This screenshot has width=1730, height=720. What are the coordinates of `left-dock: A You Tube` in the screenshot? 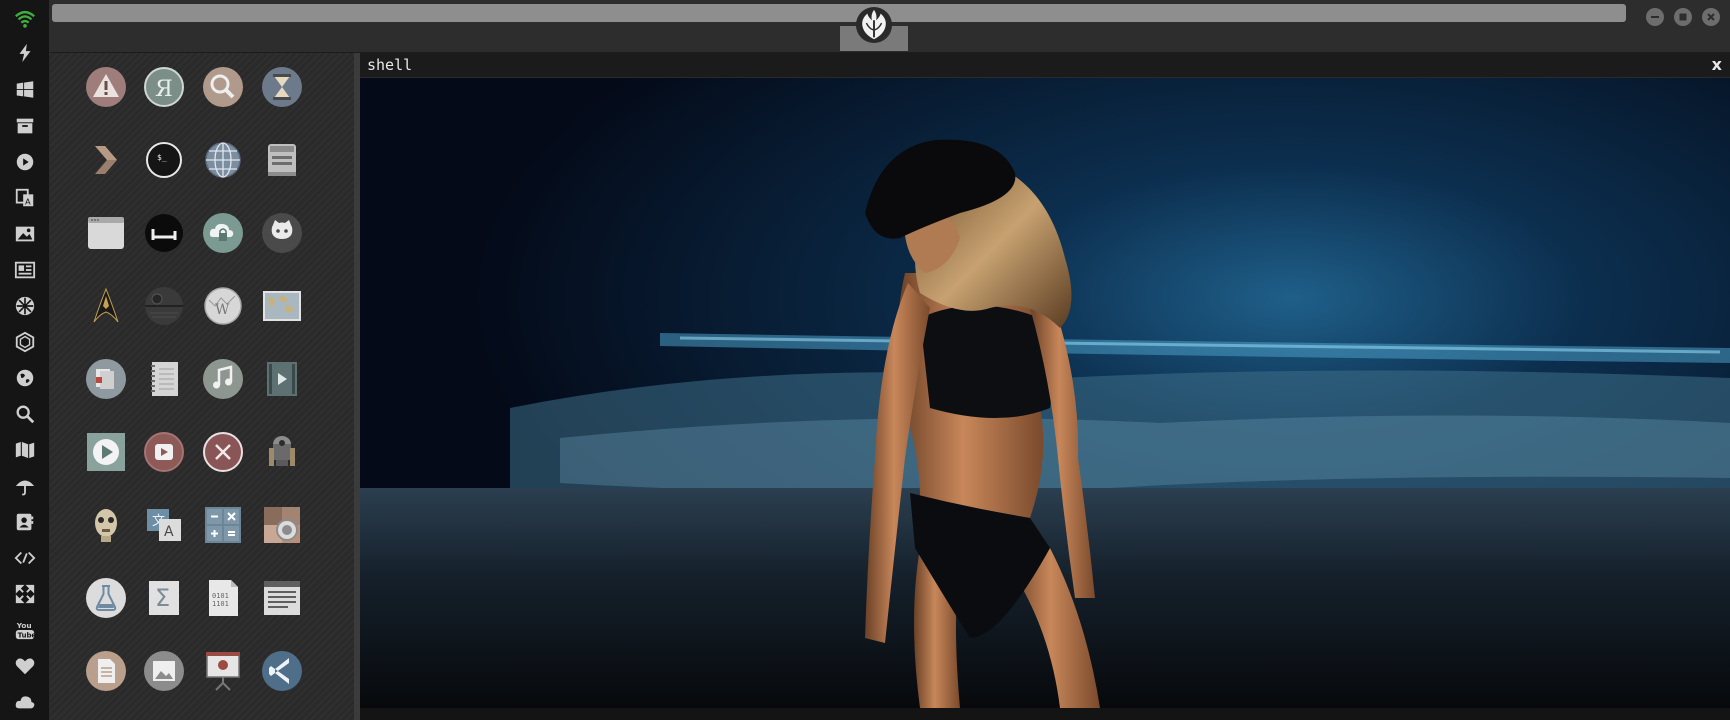 It's located at (25, 360).